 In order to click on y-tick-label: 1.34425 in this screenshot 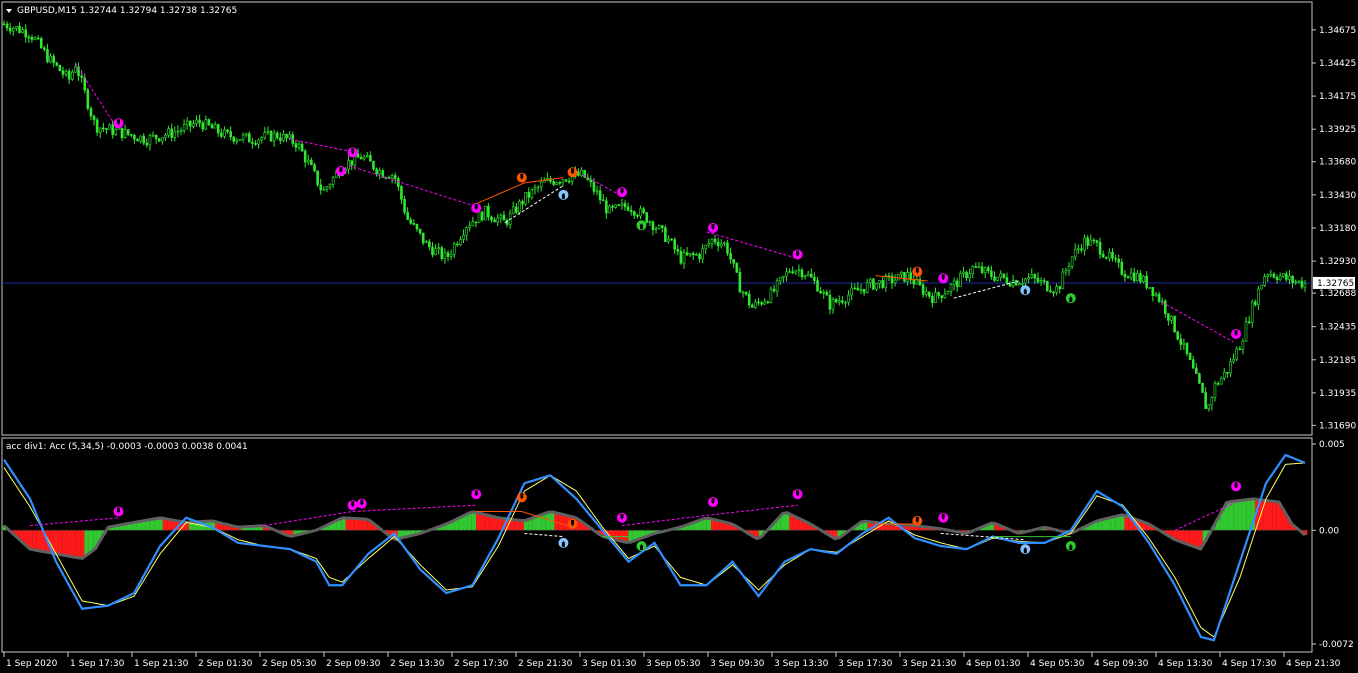, I will do `click(1337, 64)`.